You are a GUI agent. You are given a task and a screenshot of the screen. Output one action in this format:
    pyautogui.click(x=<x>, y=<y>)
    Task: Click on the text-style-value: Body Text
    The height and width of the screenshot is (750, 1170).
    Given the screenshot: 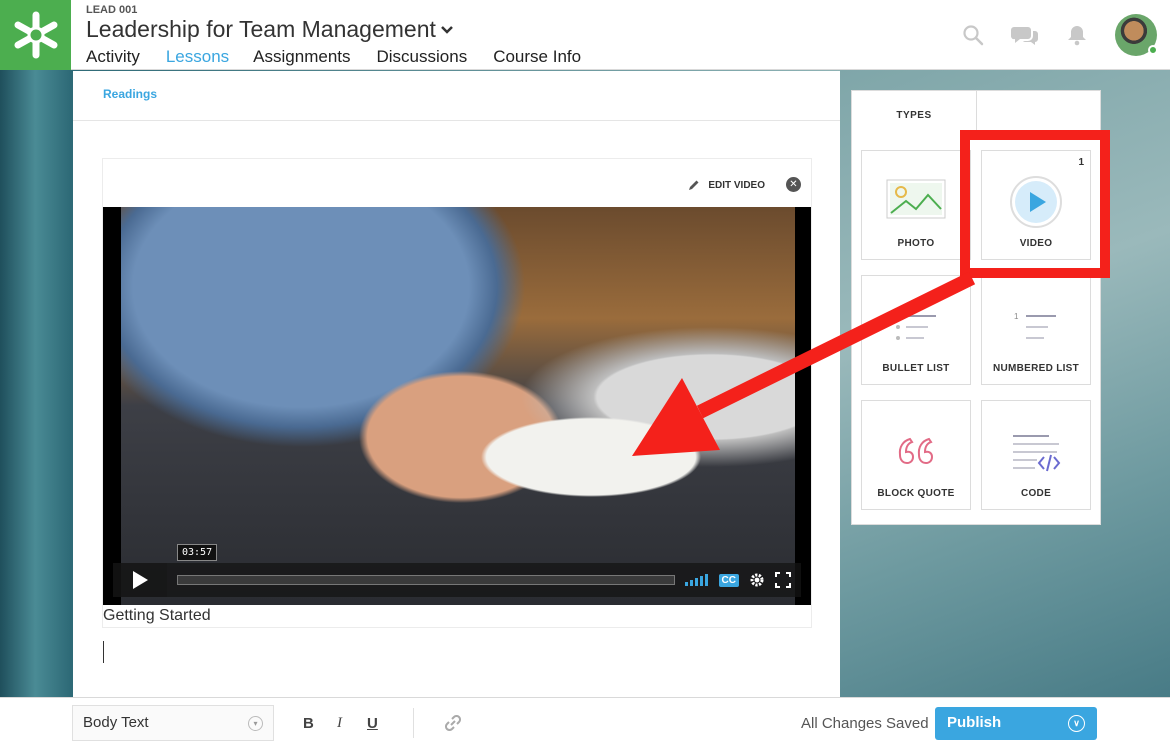 What is the action you would take?
    pyautogui.click(x=116, y=722)
    